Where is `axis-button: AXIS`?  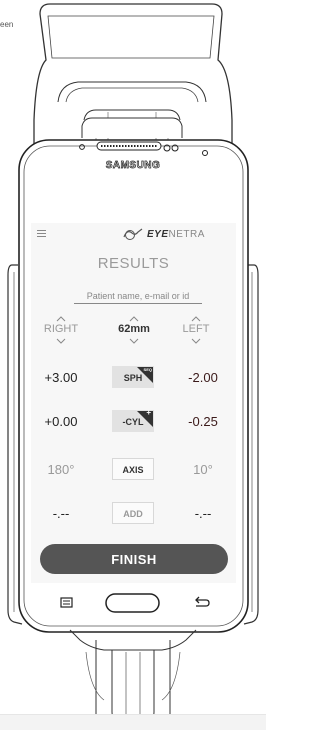 axis-button: AXIS is located at coordinates (133, 469).